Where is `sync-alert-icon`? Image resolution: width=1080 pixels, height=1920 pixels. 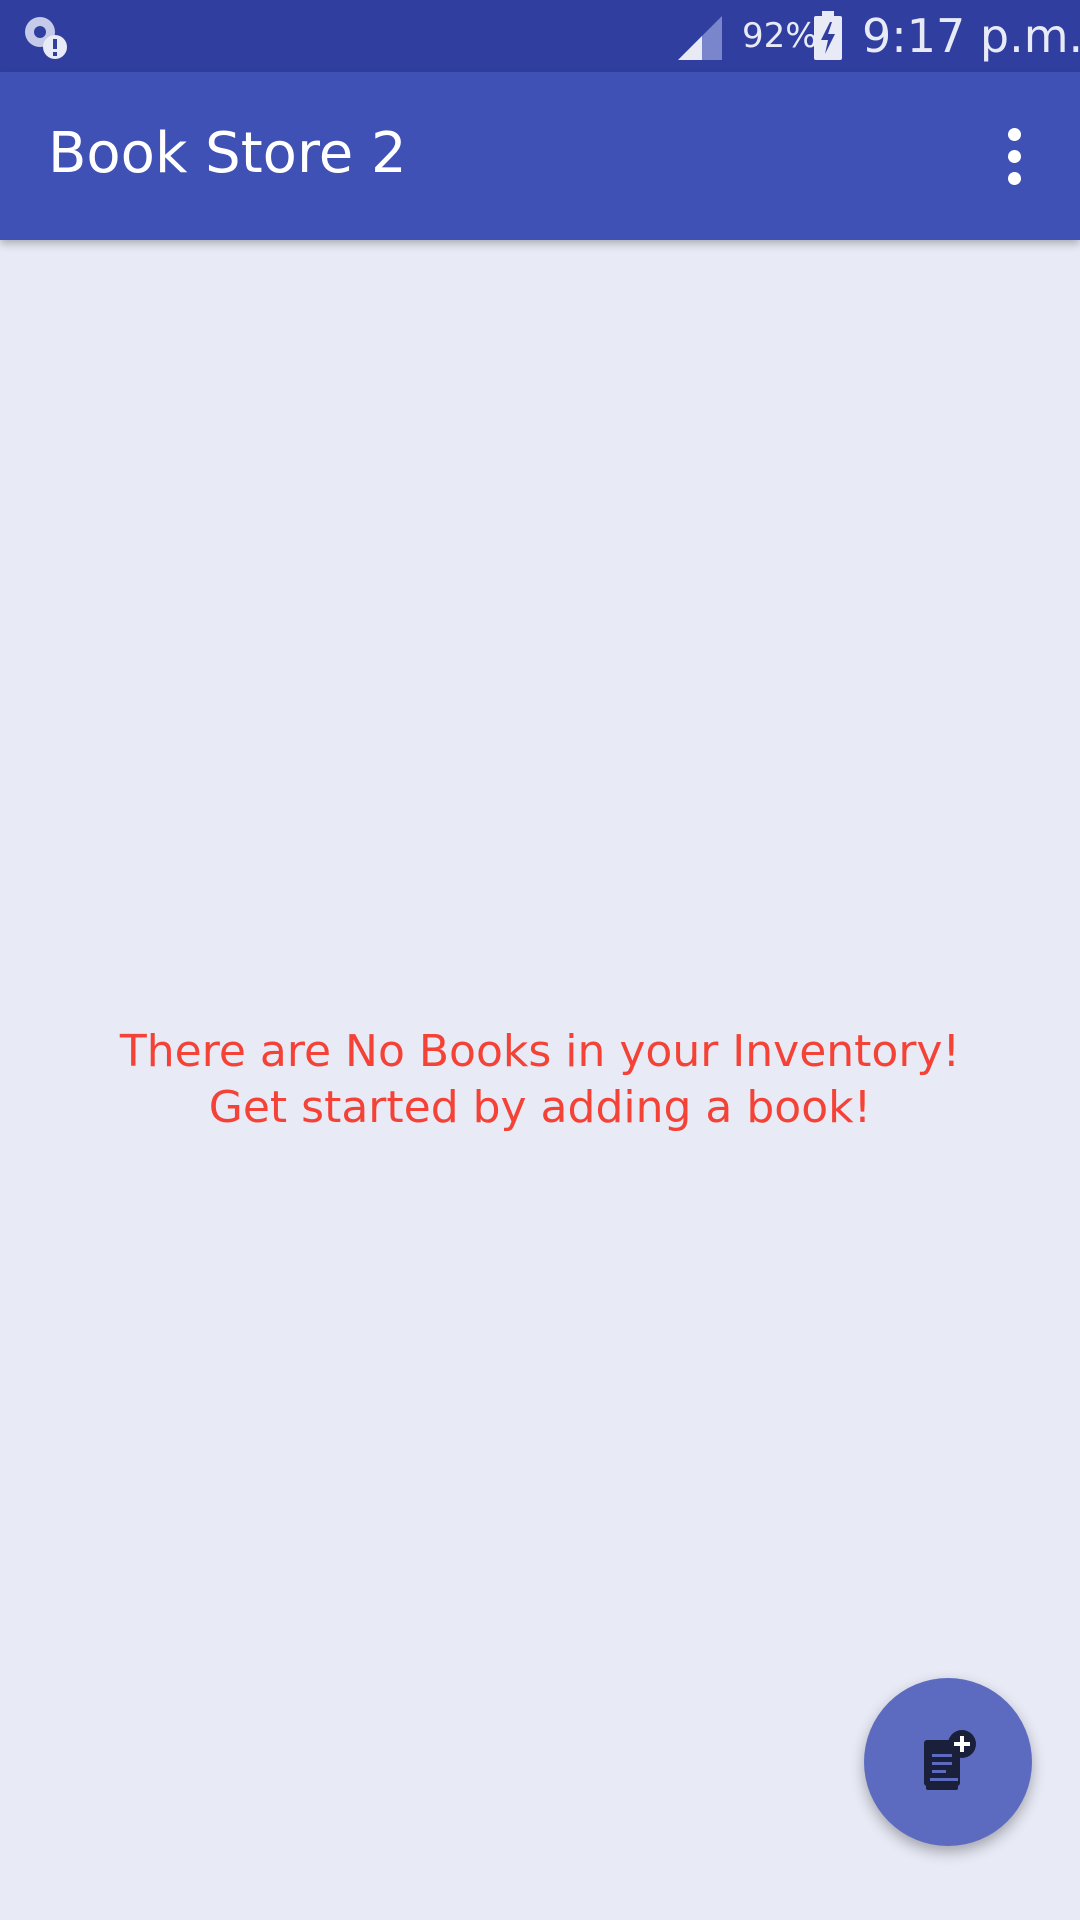
sync-alert-icon is located at coordinates (46, 38).